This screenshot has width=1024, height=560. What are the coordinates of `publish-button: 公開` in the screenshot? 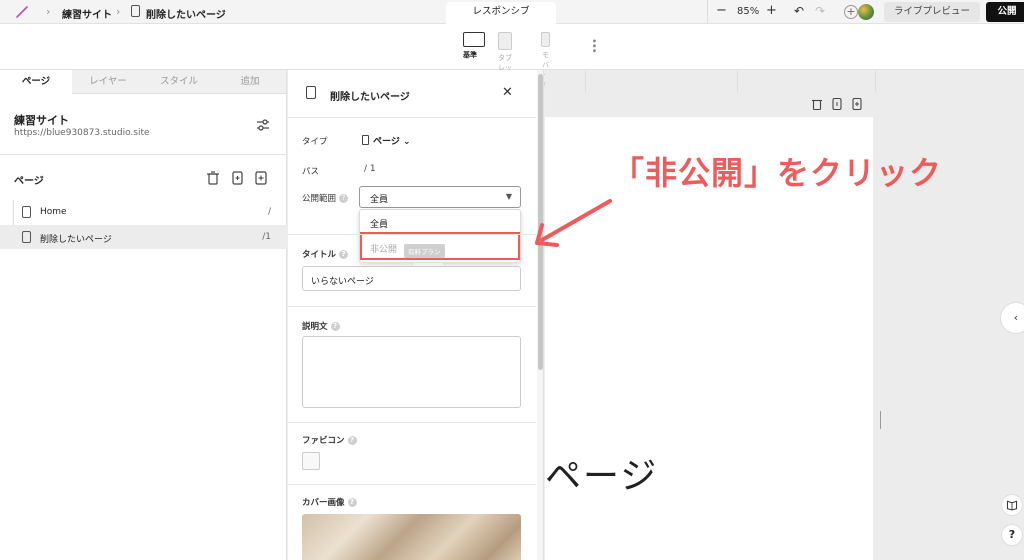 It's located at (1005, 12).